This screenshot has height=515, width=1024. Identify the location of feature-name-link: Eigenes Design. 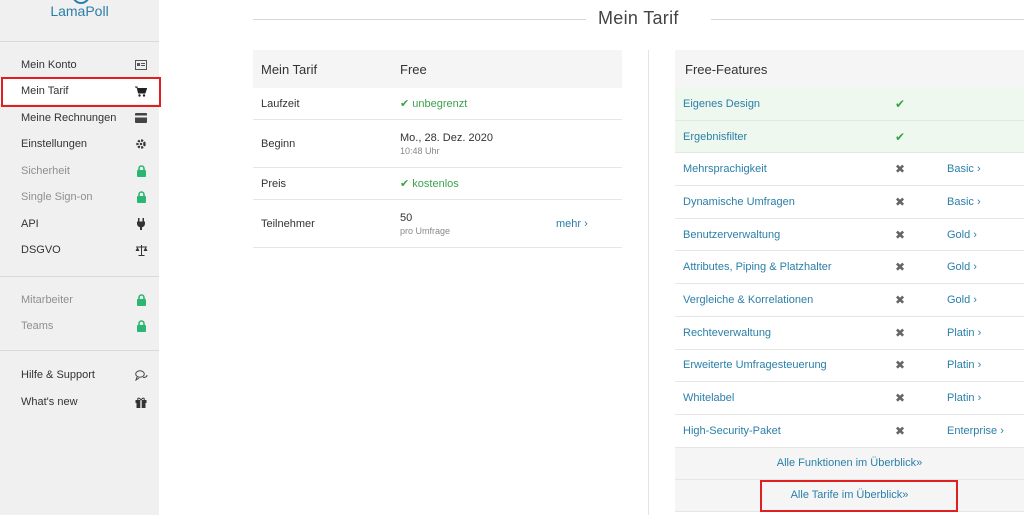
(785, 104).